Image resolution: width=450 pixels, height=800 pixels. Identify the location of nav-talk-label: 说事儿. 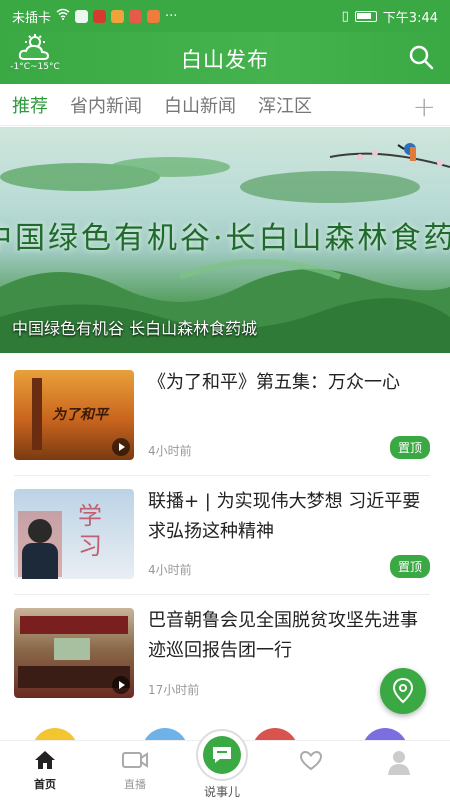
(221, 792).